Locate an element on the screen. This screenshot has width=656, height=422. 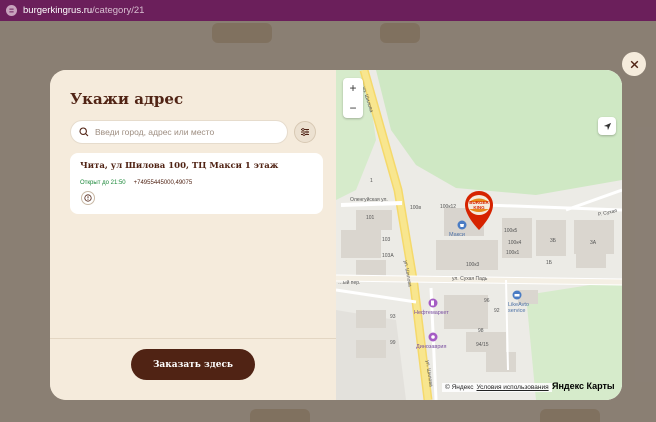
site-settings-icon is located at coordinates (11, 10).